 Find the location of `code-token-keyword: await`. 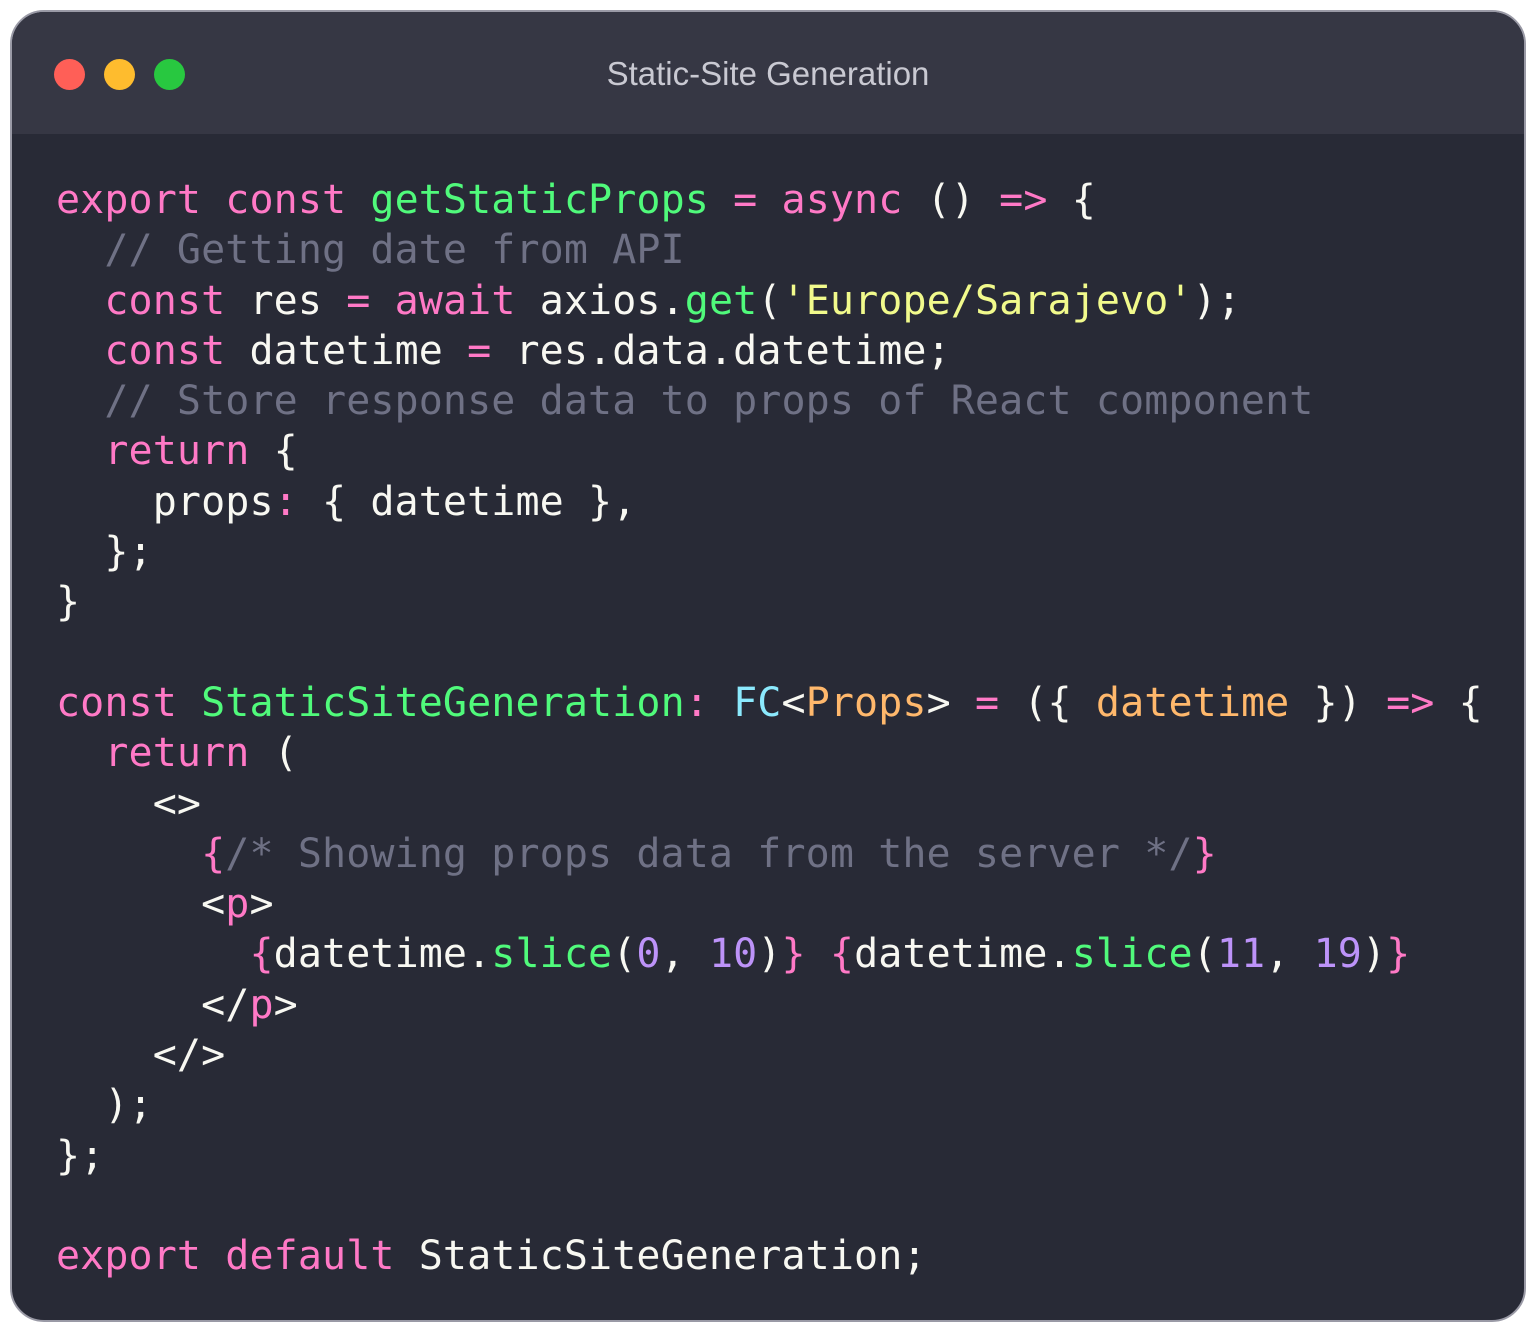

code-token-keyword: await is located at coordinates (455, 300).